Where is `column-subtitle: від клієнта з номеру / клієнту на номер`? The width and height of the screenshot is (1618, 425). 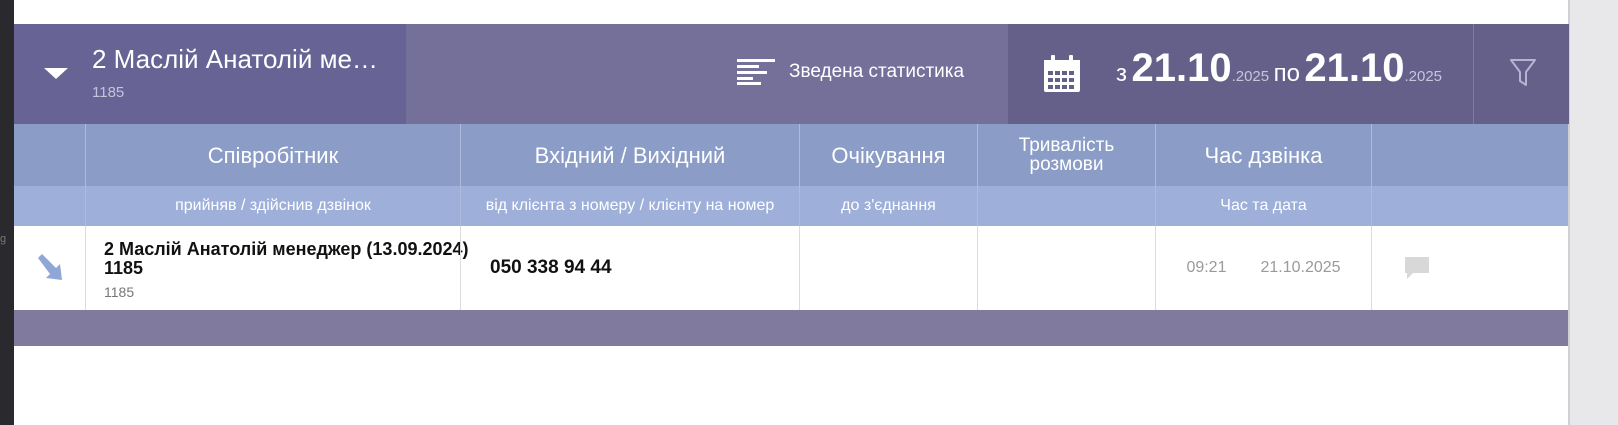
column-subtitle: від клієнта з номеру / клієнту на номер is located at coordinates (630, 205).